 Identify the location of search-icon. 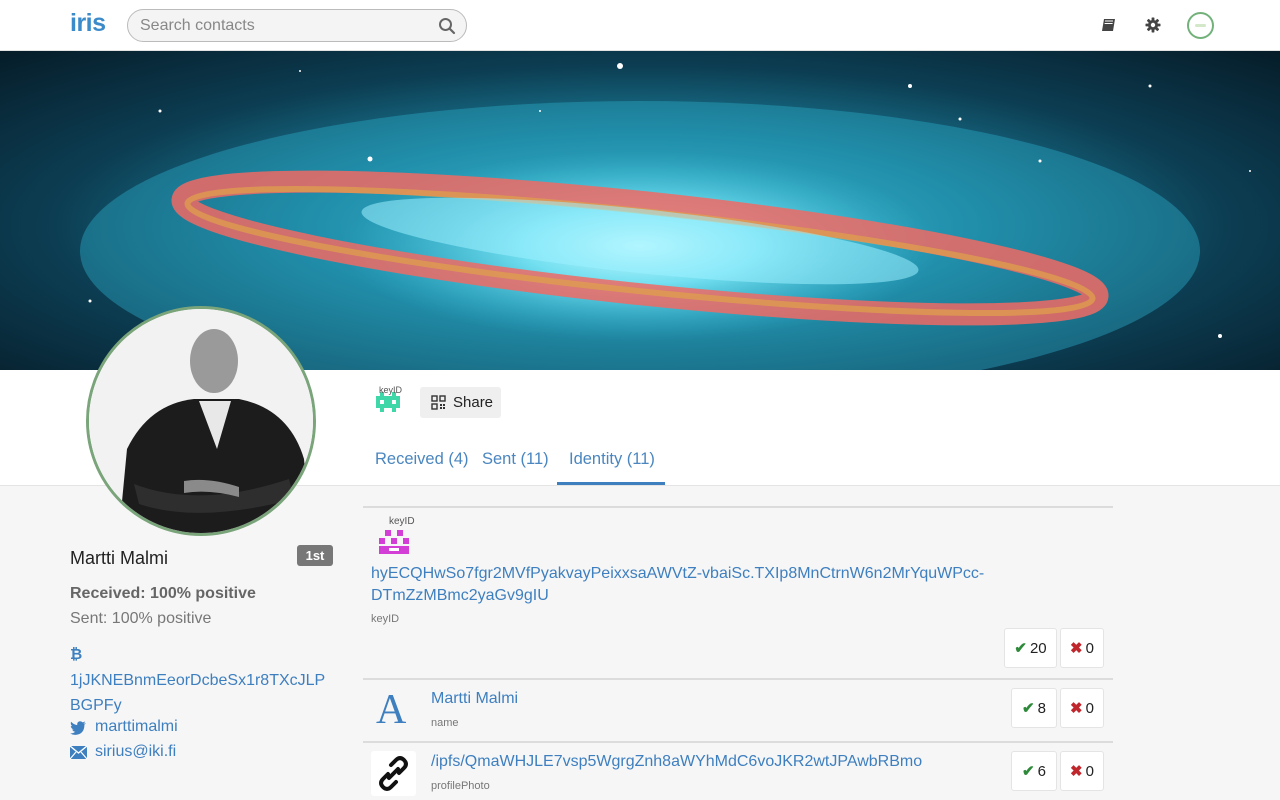
(447, 26).